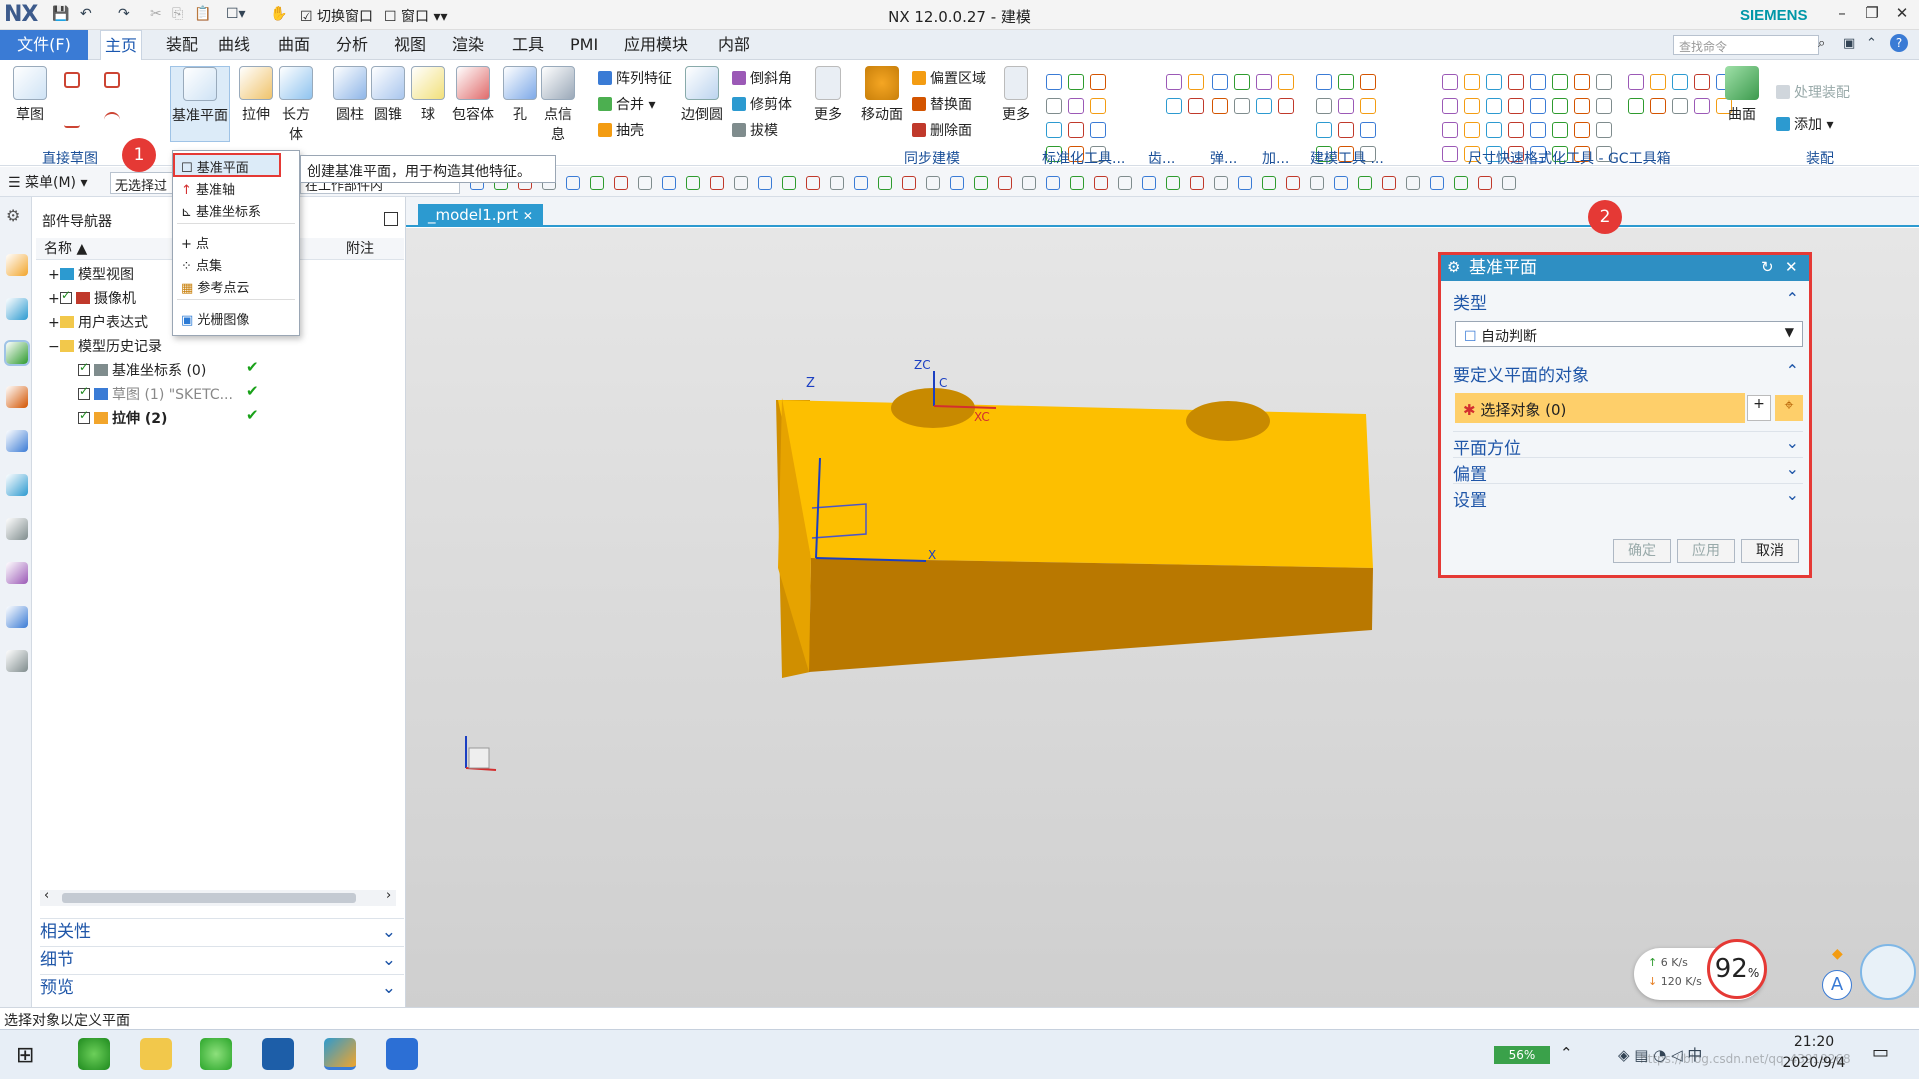 The width and height of the screenshot is (1919, 1079). Describe the element at coordinates (294, 45) in the screenshot. I see `tab-3: 曲面` at that location.